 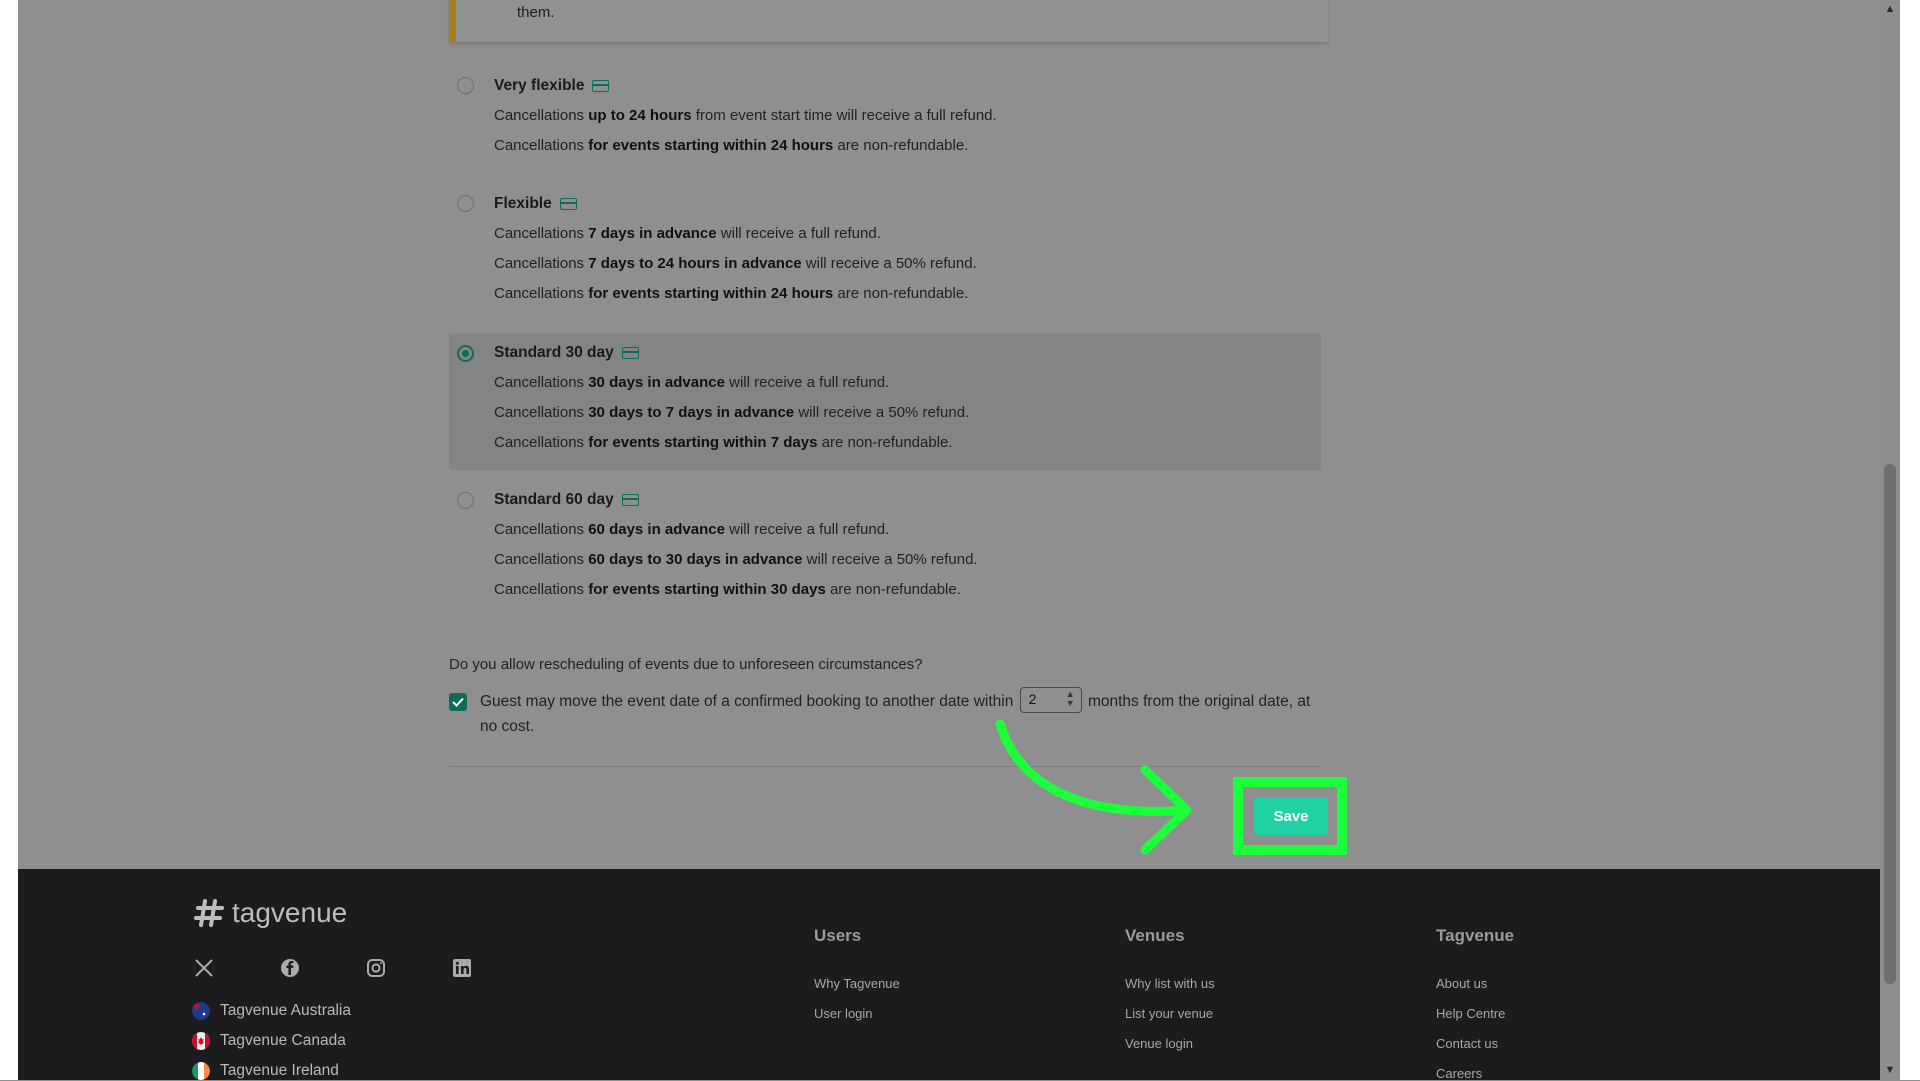 I want to click on months-value-field, so click(x=1043, y=698).